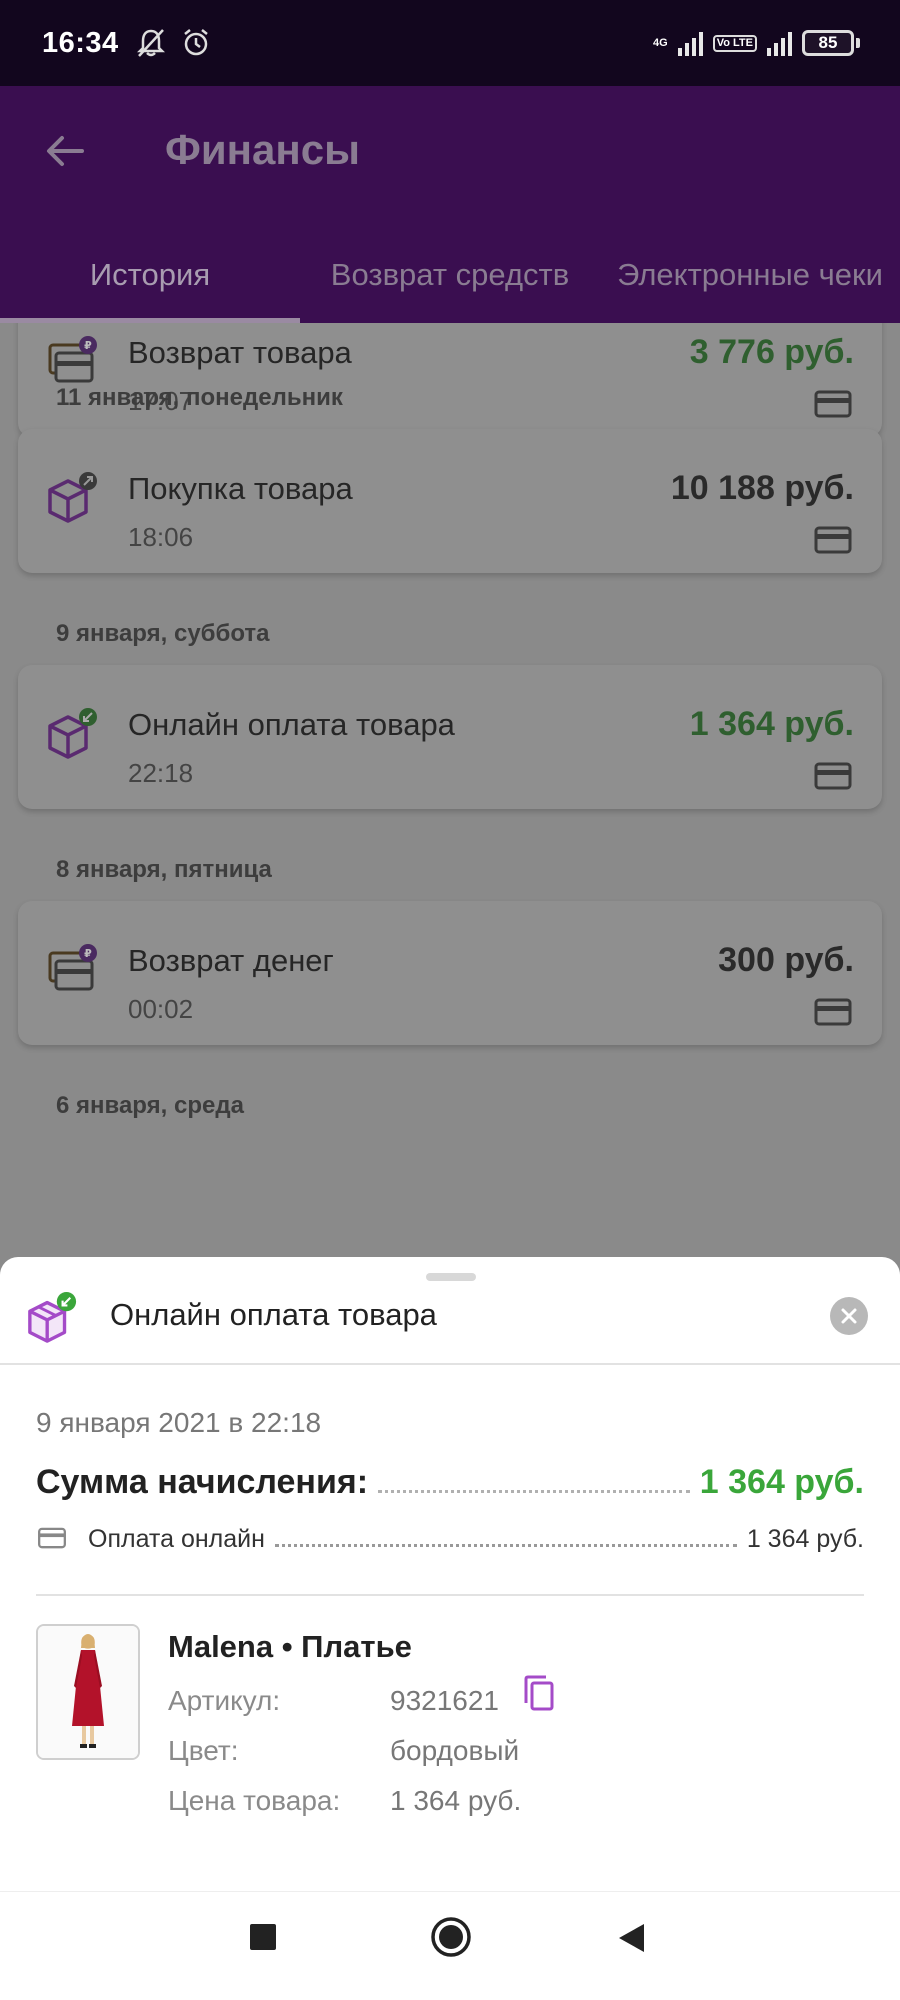  Describe the element at coordinates (199, 397) in the screenshot. I see `day-header: 11 января, понедельник` at that location.